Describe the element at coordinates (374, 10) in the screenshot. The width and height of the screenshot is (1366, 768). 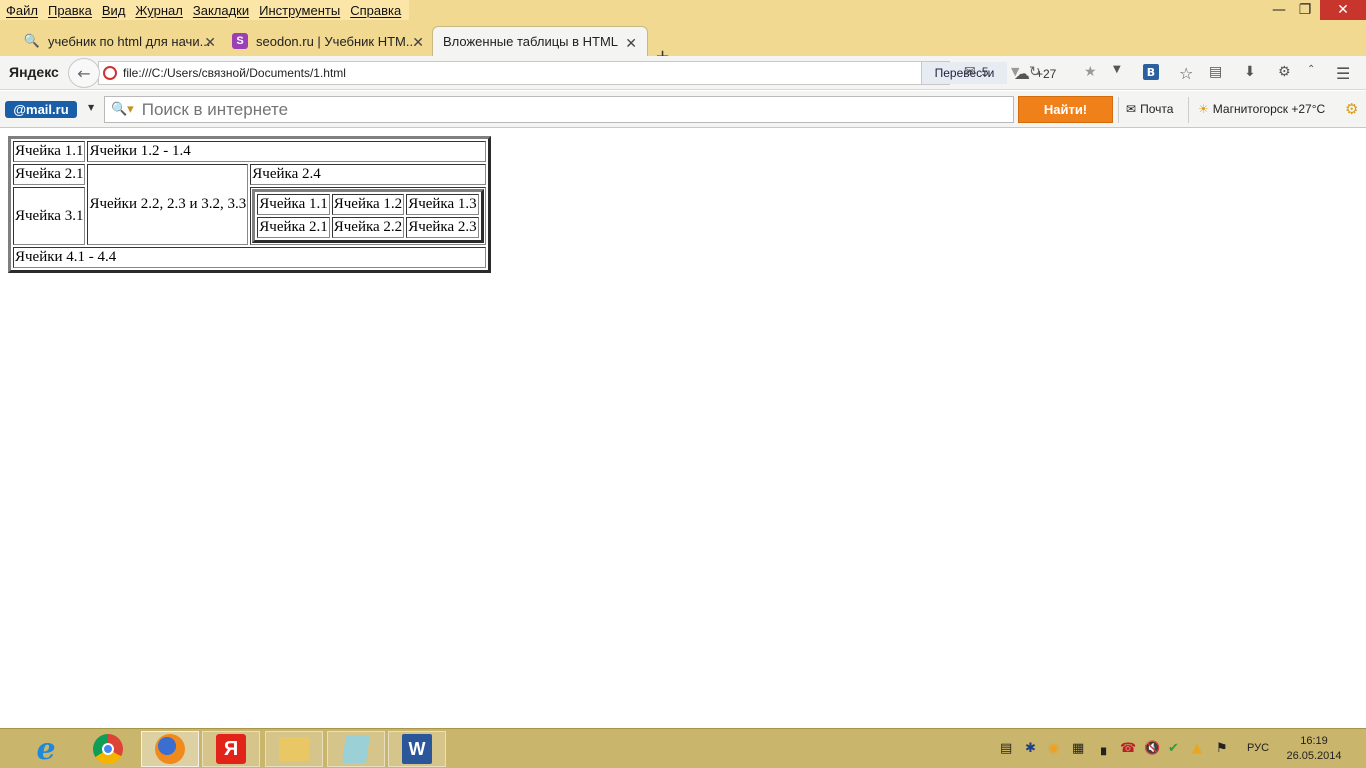
I see `menu-help: Справка` at that location.